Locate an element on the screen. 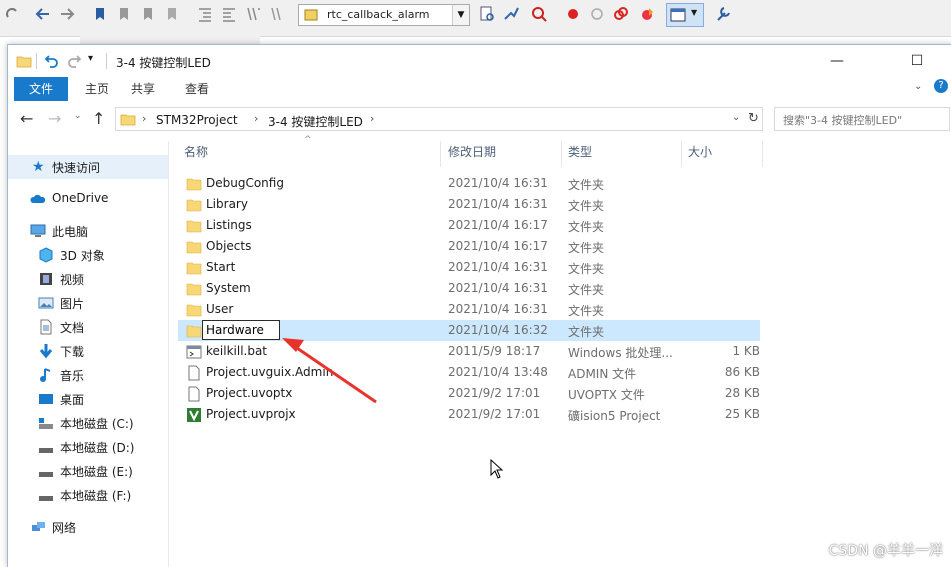  nav-desktop: 桌面 is located at coordinates (88, 399).